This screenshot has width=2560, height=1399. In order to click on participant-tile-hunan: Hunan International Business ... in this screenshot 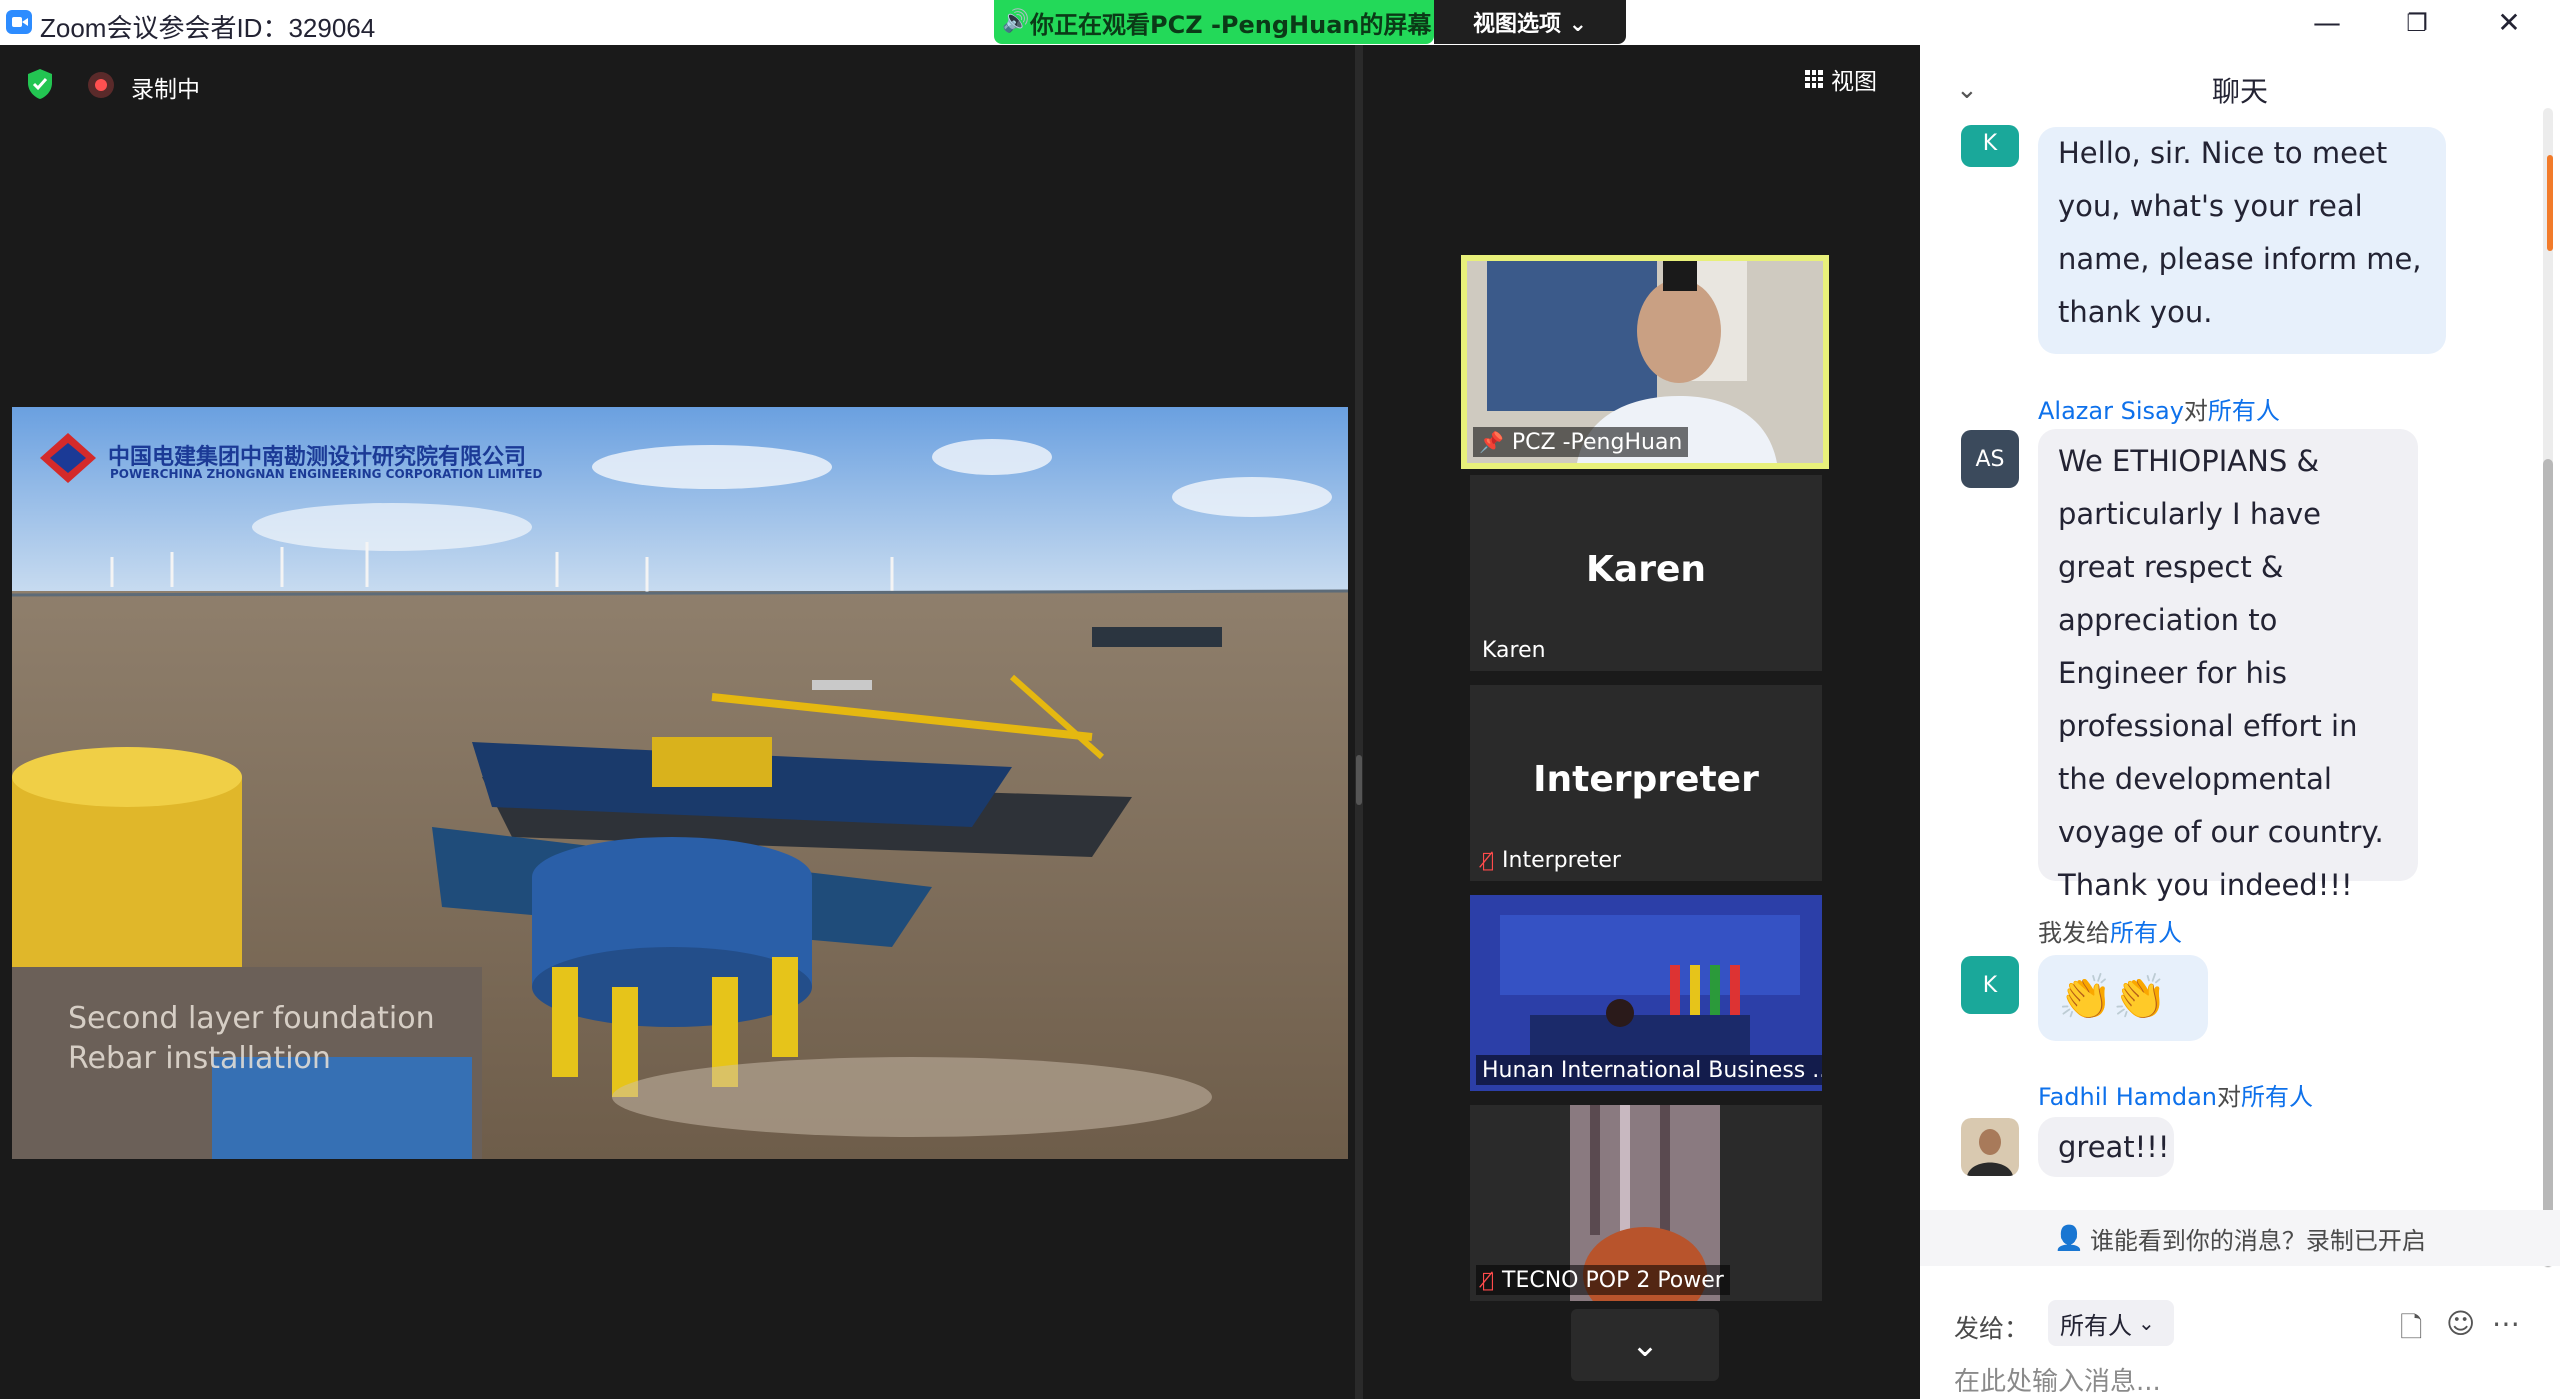, I will do `click(1646, 993)`.